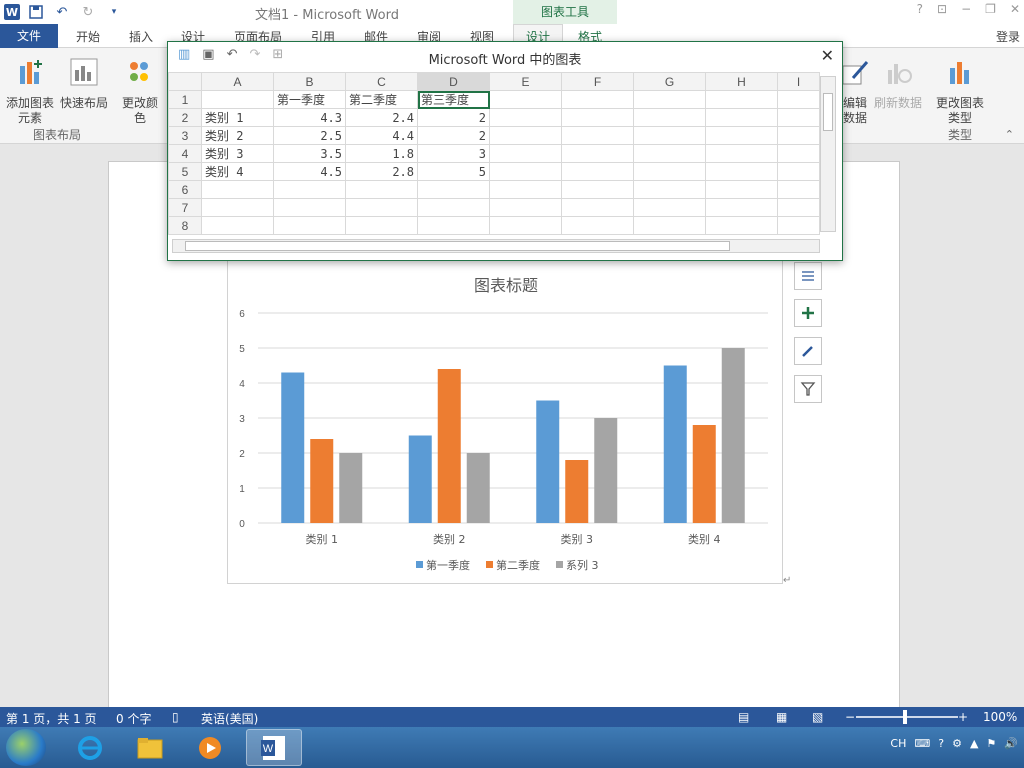 Image resolution: width=1024 pixels, height=768 pixels. I want to click on close-icon: ✕, so click(827, 55).